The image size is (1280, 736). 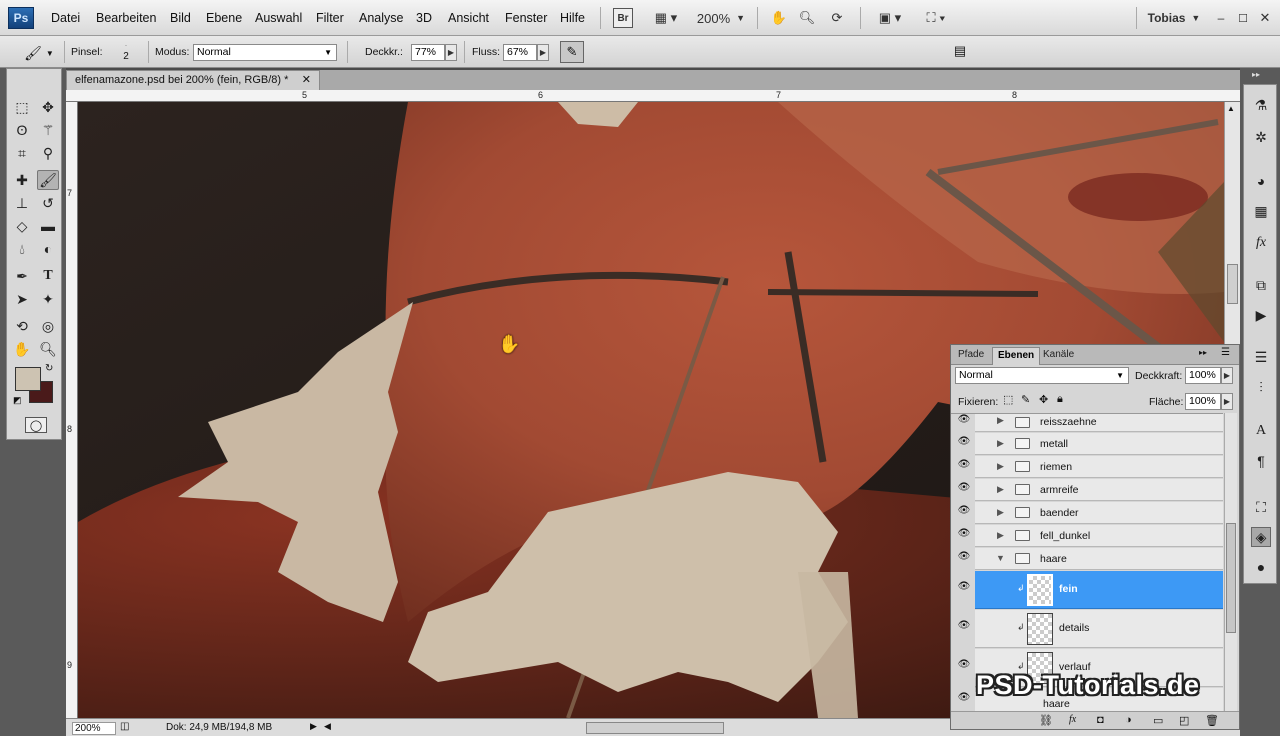 What do you see at coordinates (1231, 108) in the screenshot?
I see `scroll-up-icon: ▲` at bounding box center [1231, 108].